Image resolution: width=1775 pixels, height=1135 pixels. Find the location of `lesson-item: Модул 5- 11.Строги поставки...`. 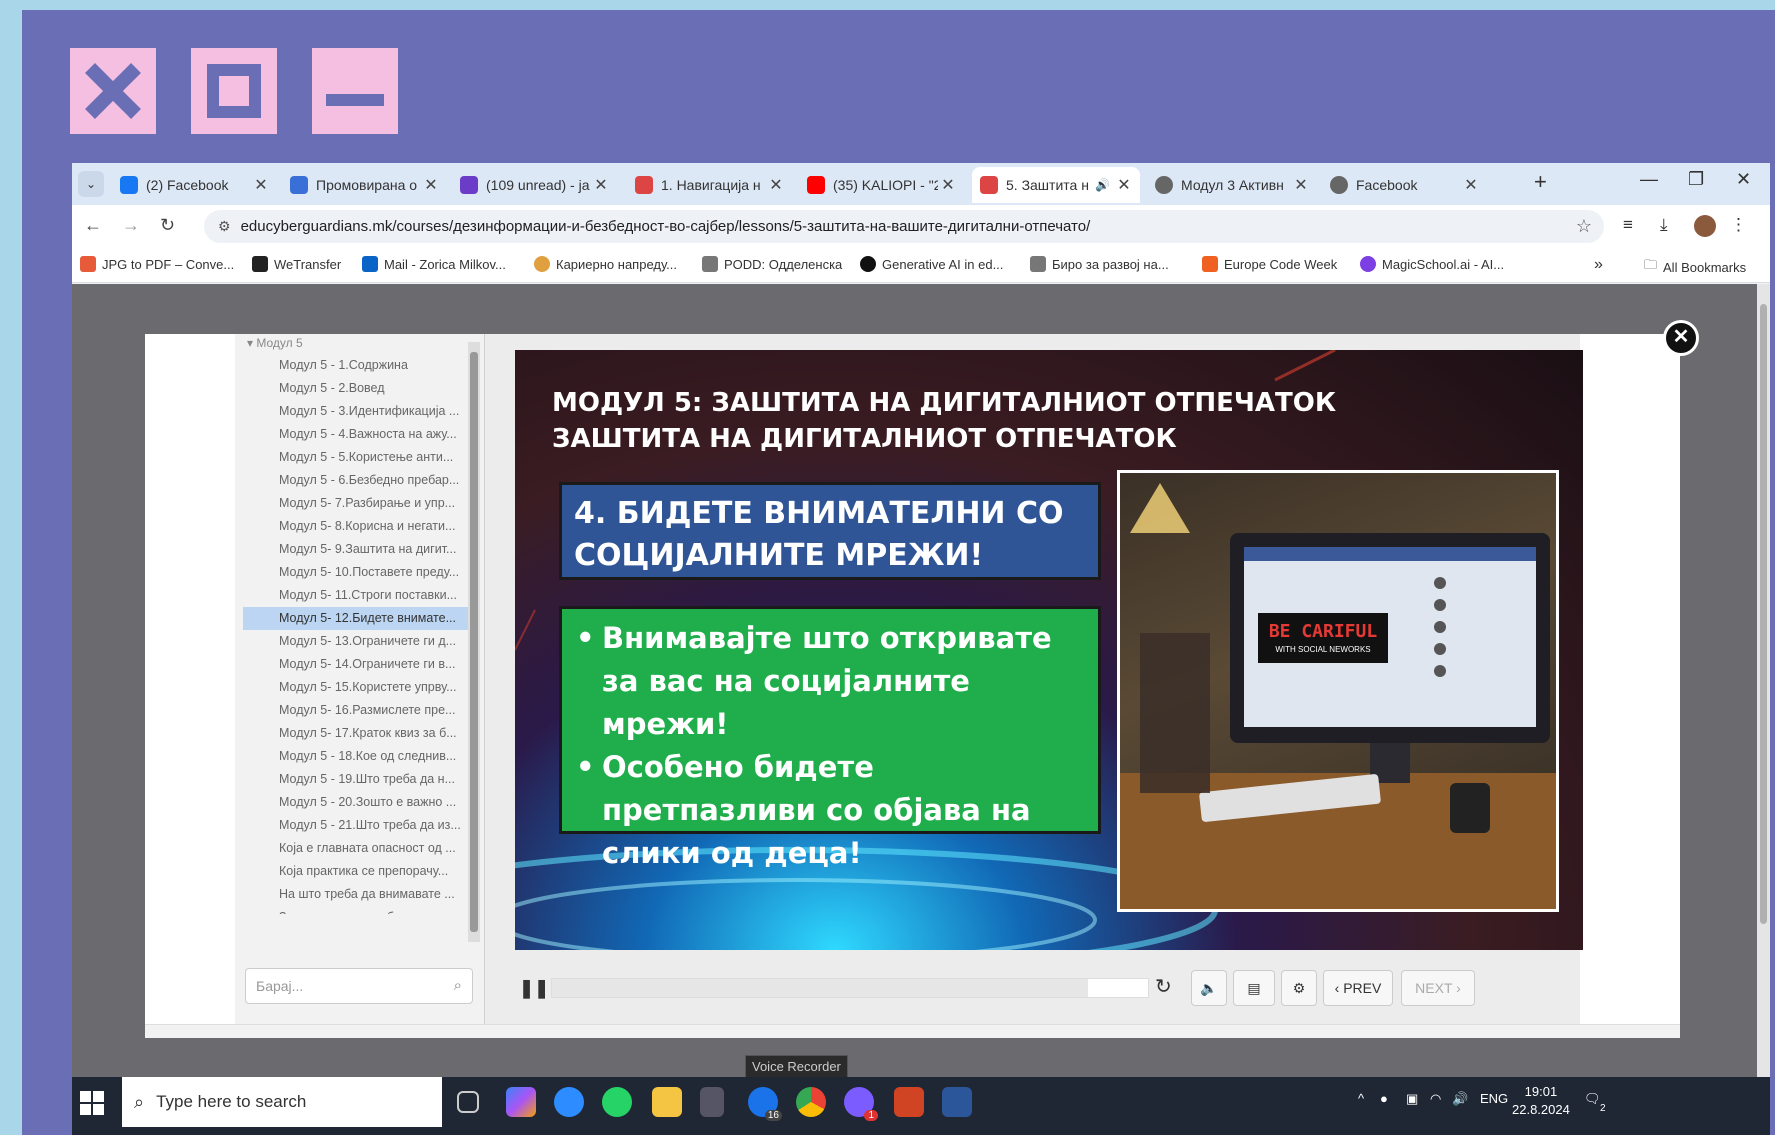

lesson-item: Модул 5- 11.Строги поставки... is located at coordinates (355, 595).